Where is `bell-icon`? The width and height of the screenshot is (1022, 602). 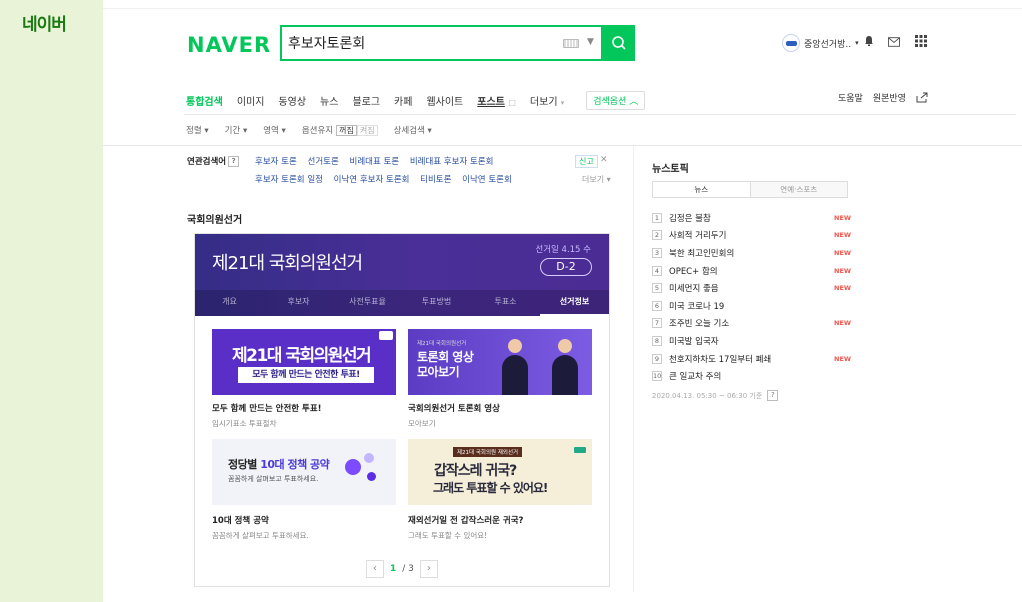 bell-icon is located at coordinates (869, 41).